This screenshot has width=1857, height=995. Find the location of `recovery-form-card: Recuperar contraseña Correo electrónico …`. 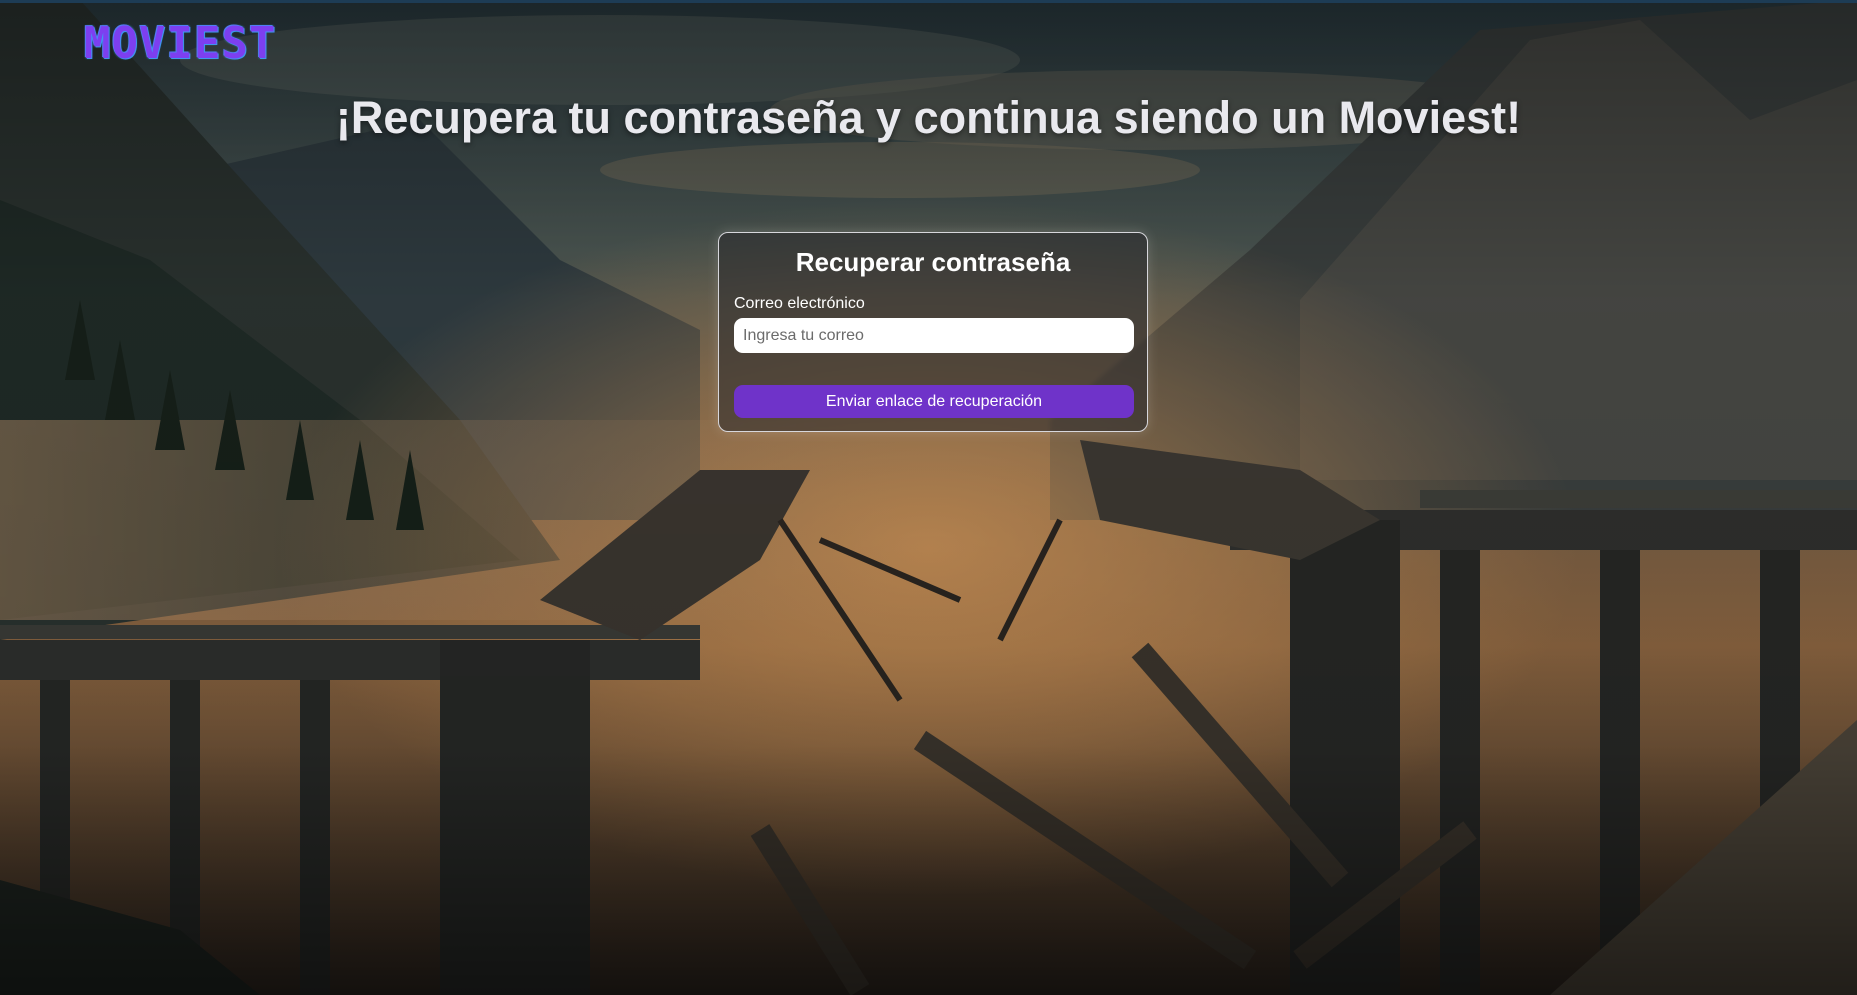

recovery-form-card: Recuperar contraseña Correo electrónico … is located at coordinates (933, 332).